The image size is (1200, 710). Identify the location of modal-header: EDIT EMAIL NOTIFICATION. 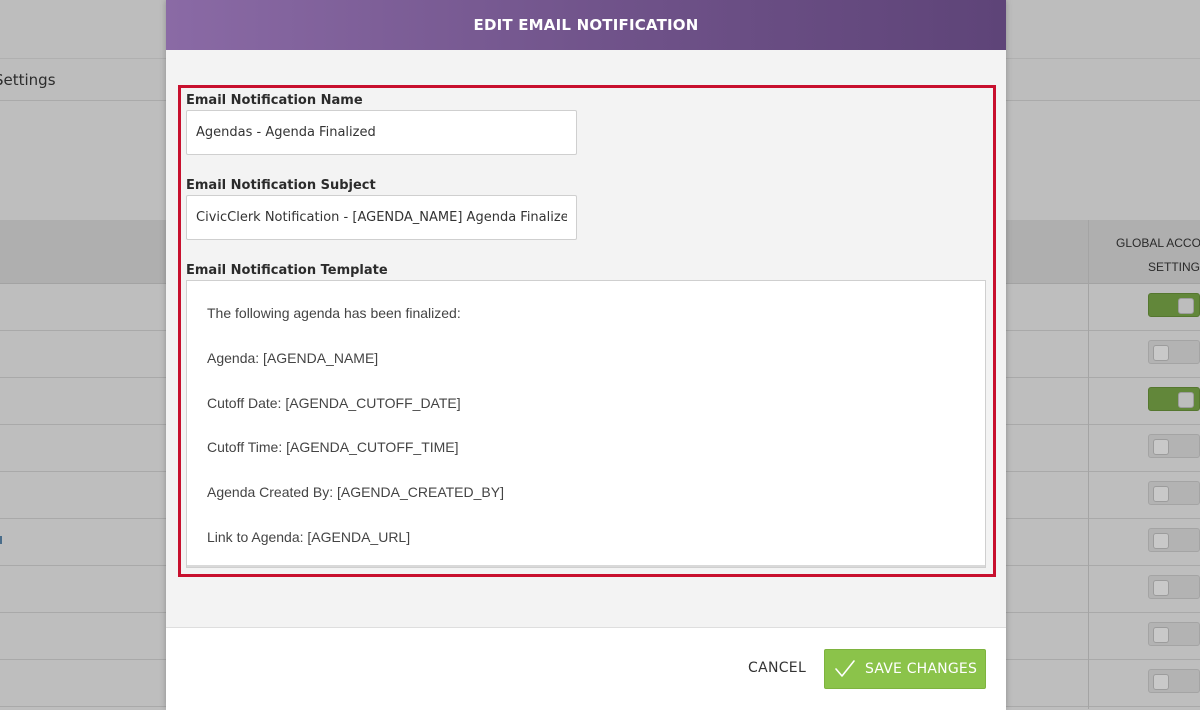
(586, 25).